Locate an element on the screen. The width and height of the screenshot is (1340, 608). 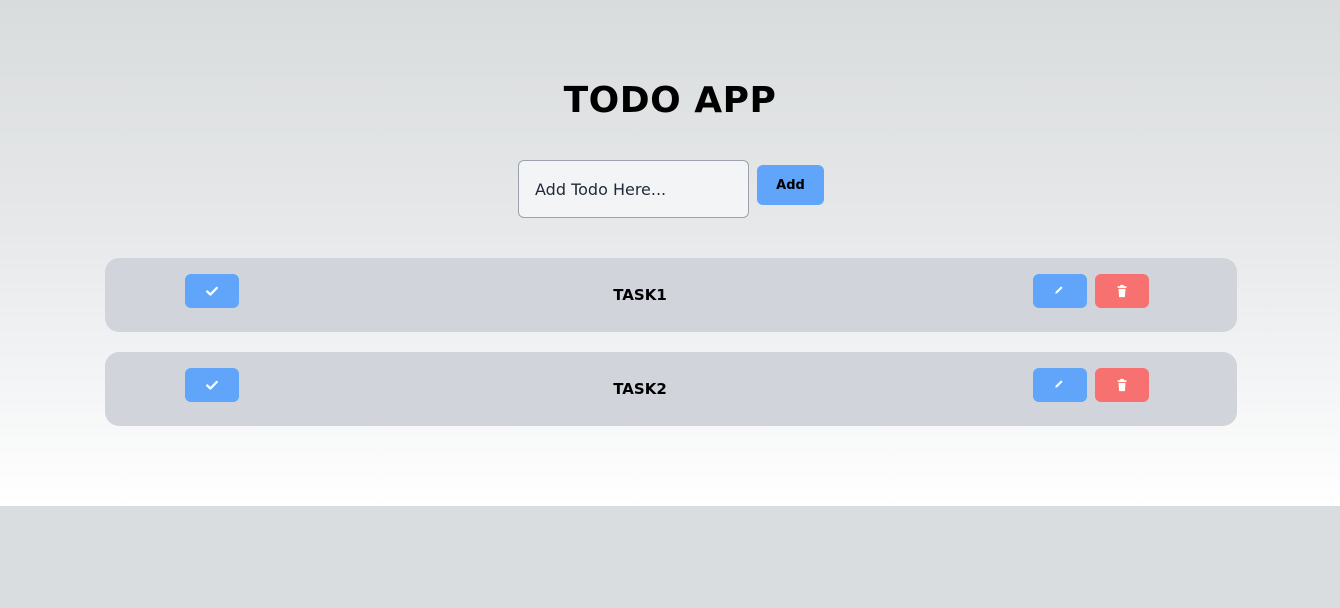
task-label: TASK2 is located at coordinates (640, 389).